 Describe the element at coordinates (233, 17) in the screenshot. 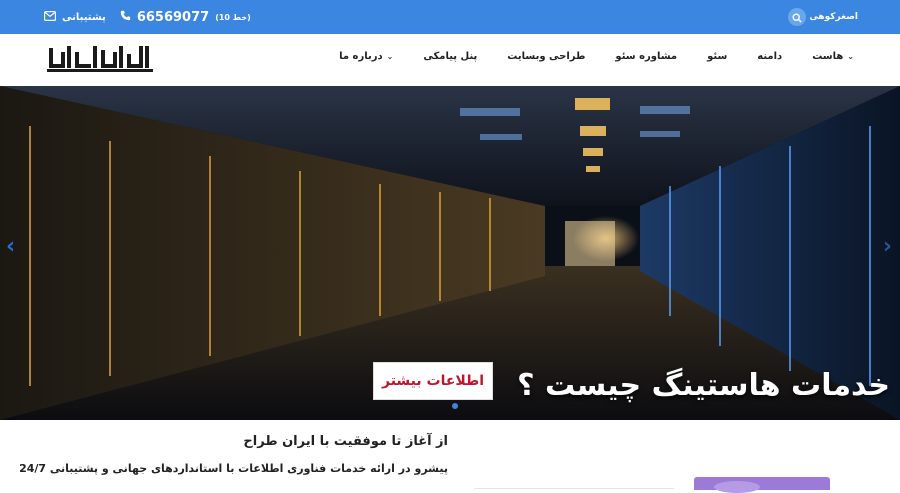

I see `phone-lines: (10 خط)` at that location.